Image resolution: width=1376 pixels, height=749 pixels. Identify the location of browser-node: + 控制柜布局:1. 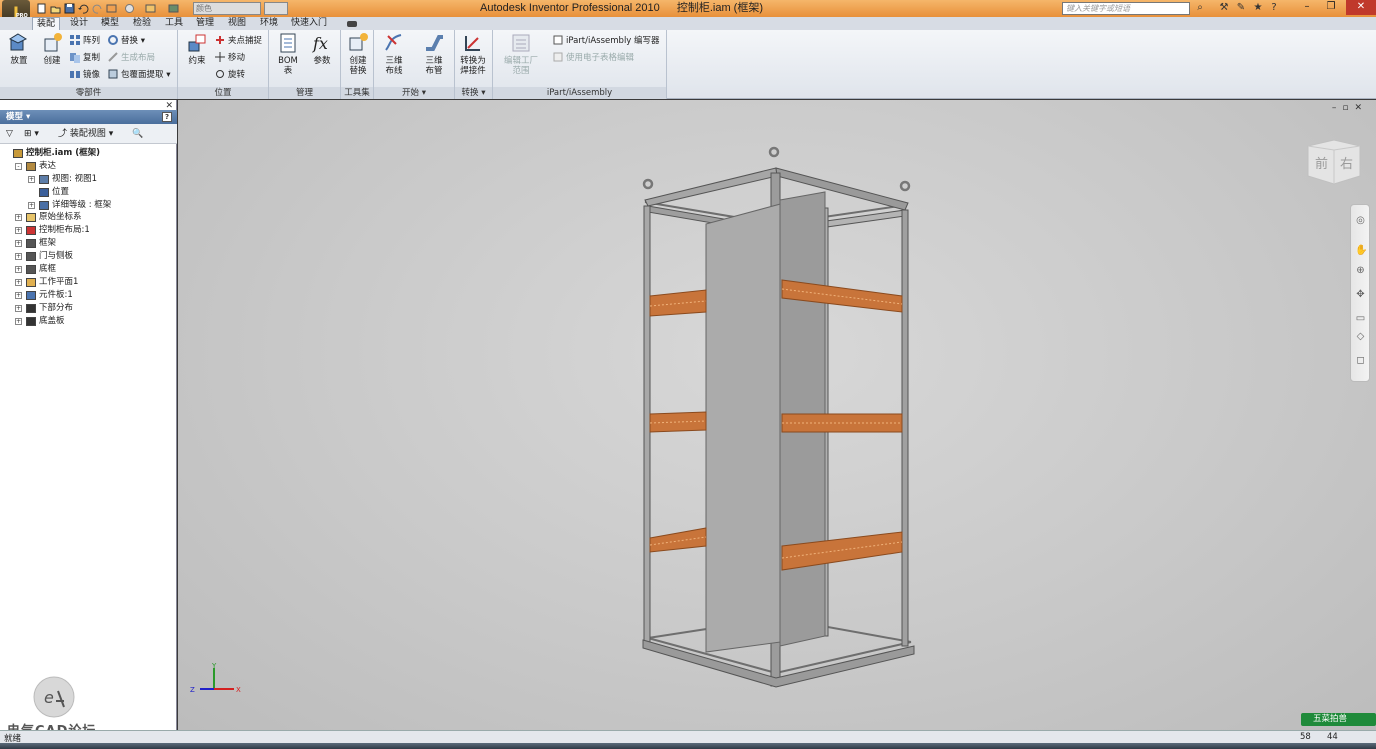
(89, 230).